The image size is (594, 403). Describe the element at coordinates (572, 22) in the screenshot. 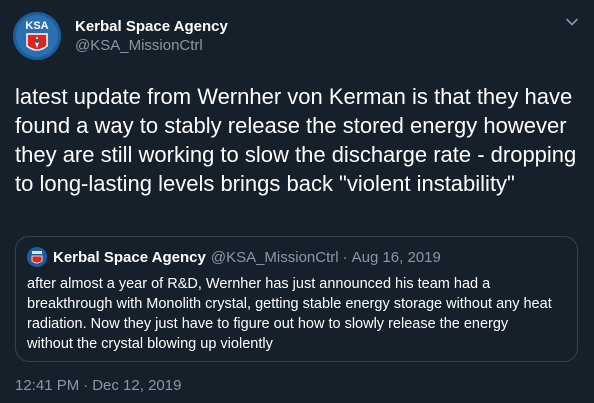

I see `chevron-down-icon` at that location.